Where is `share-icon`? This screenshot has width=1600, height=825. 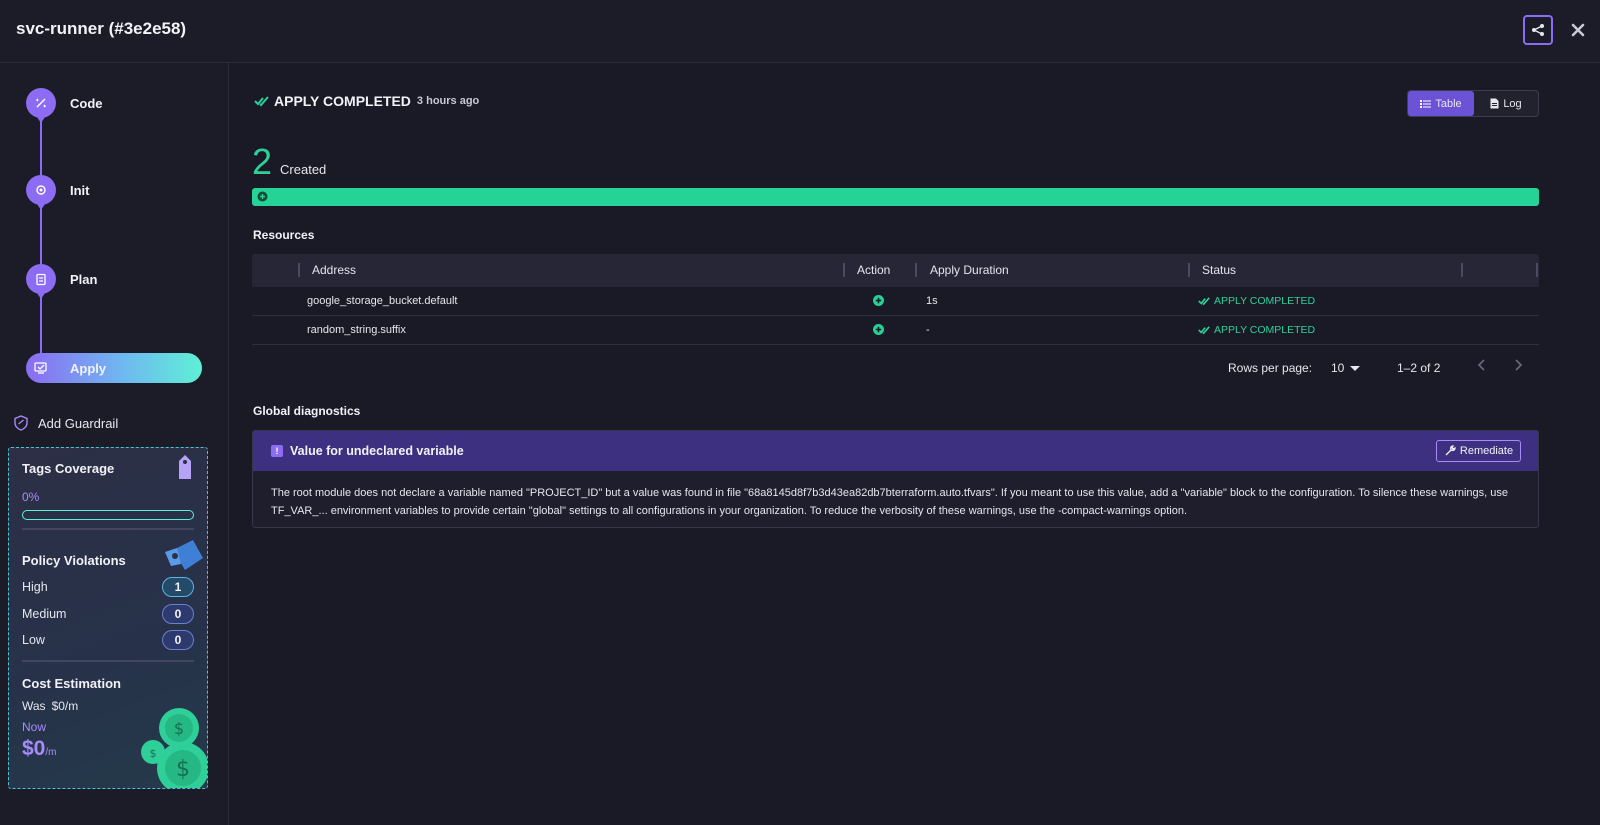
share-icon is located at coordinates (1538, 30).